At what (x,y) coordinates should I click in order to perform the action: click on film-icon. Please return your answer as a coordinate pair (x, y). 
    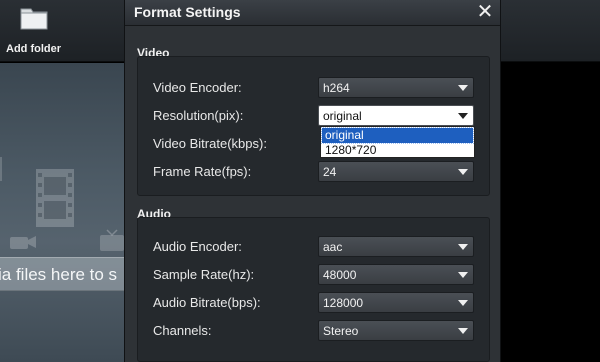
    Looking at the image, I should click on (55, 198).